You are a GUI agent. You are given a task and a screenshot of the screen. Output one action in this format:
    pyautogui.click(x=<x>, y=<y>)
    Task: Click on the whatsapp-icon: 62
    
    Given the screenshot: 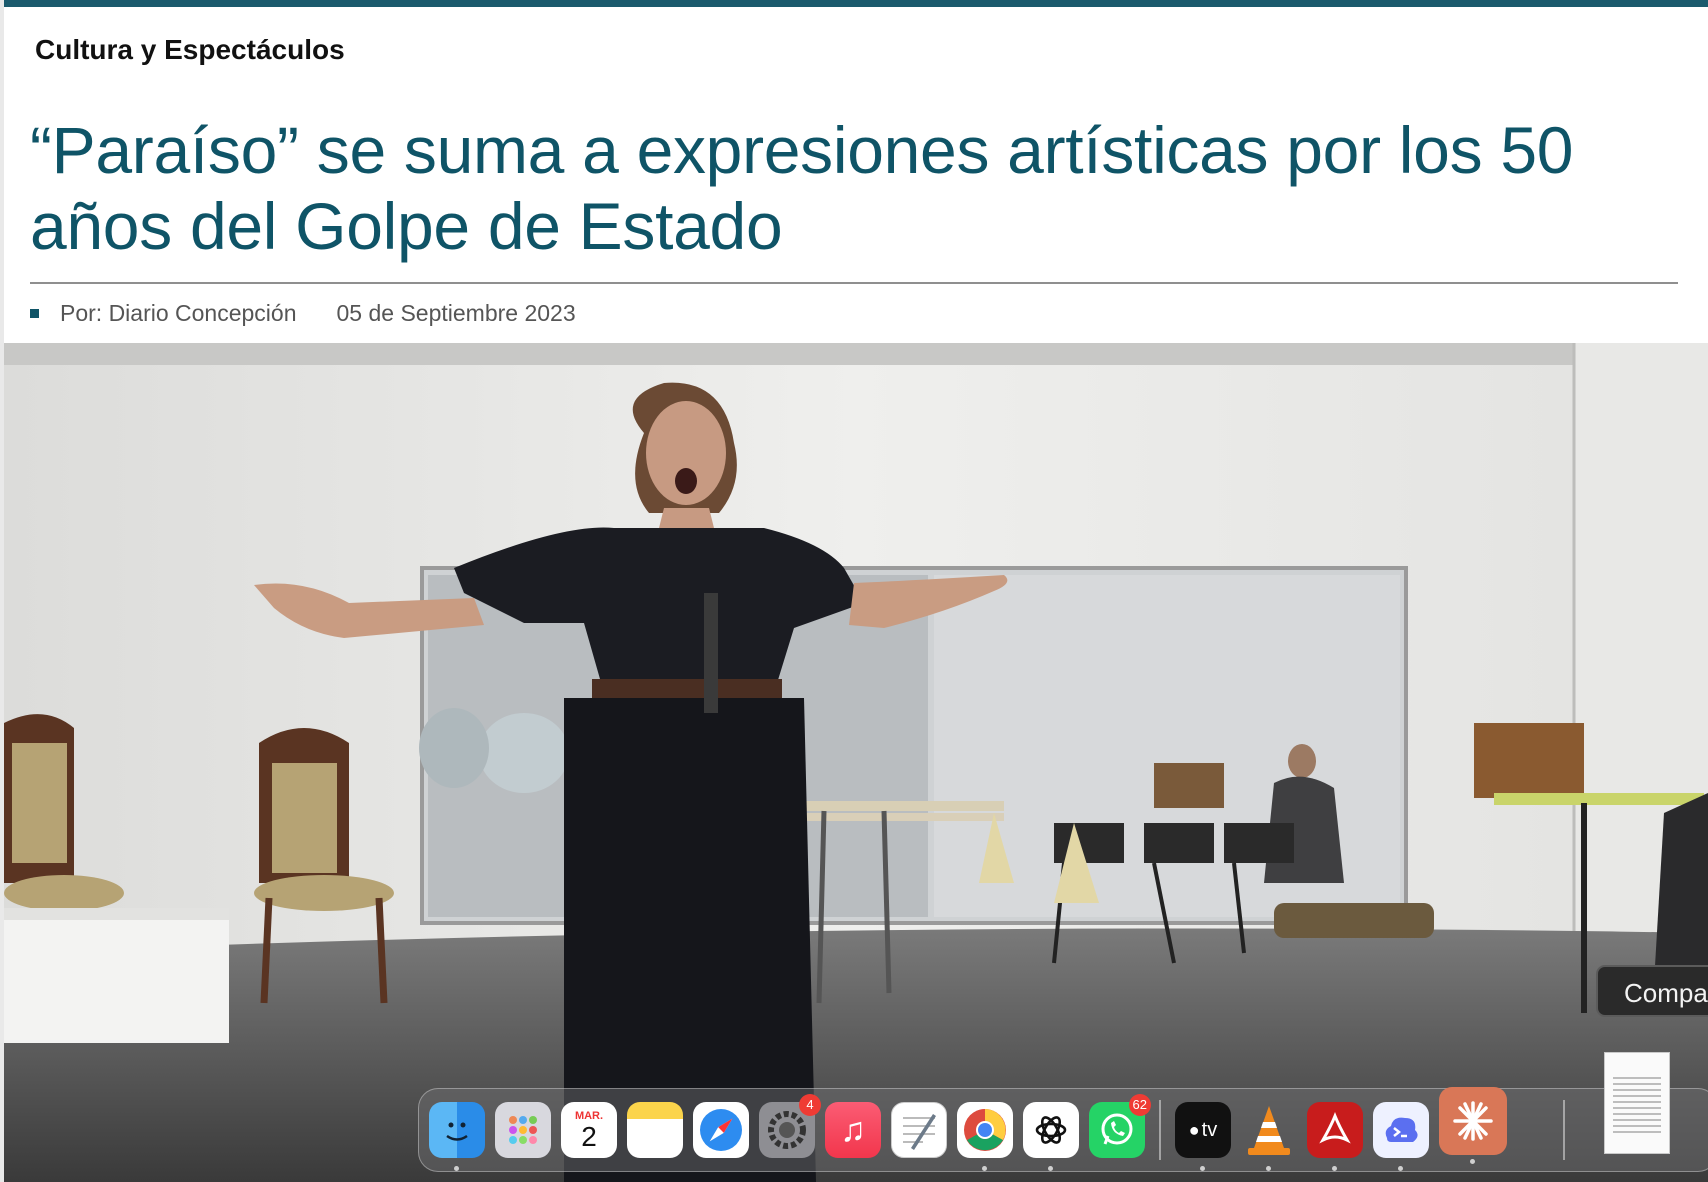 What is the action you would take?
    pyautogui.click(x=1120, y=1126)
    